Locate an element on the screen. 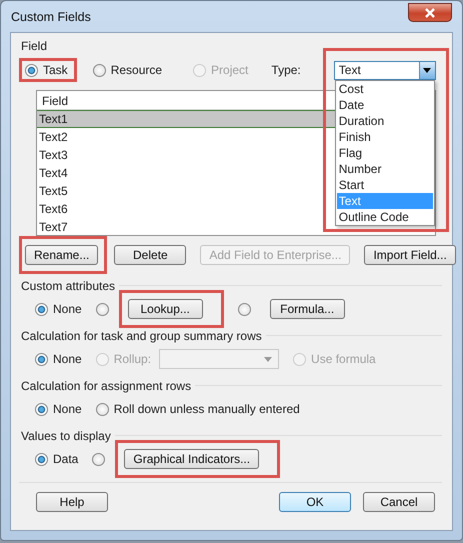 The width and height of the screenshot is (463, 543). type-label: Type: is located at coordinates (286, 70).